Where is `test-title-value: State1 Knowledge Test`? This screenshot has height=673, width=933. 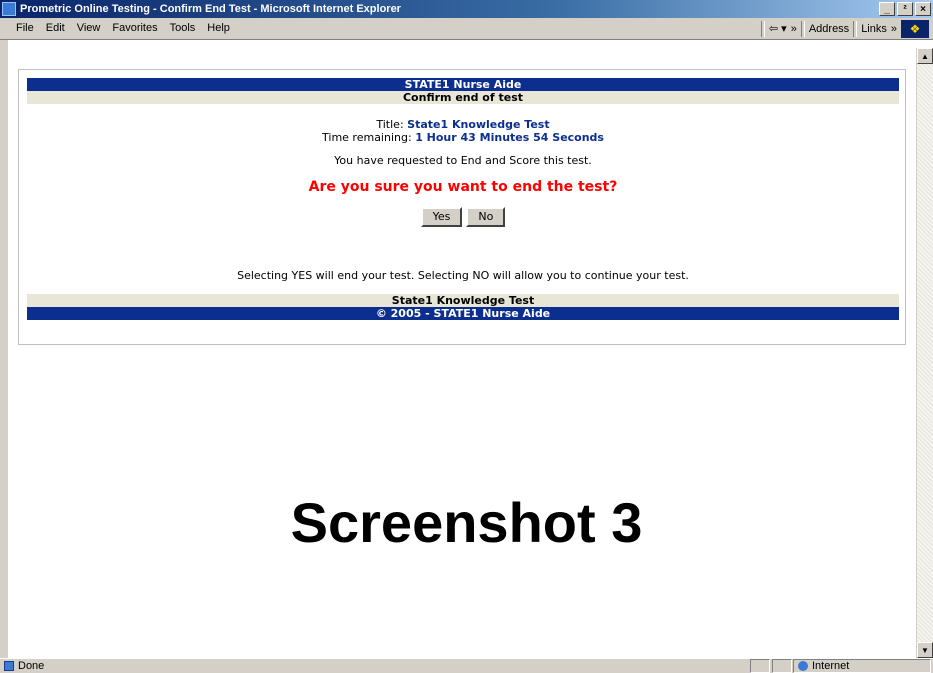 test-title-value: State1 Knowledge Test is located at coordinates (478, 124).